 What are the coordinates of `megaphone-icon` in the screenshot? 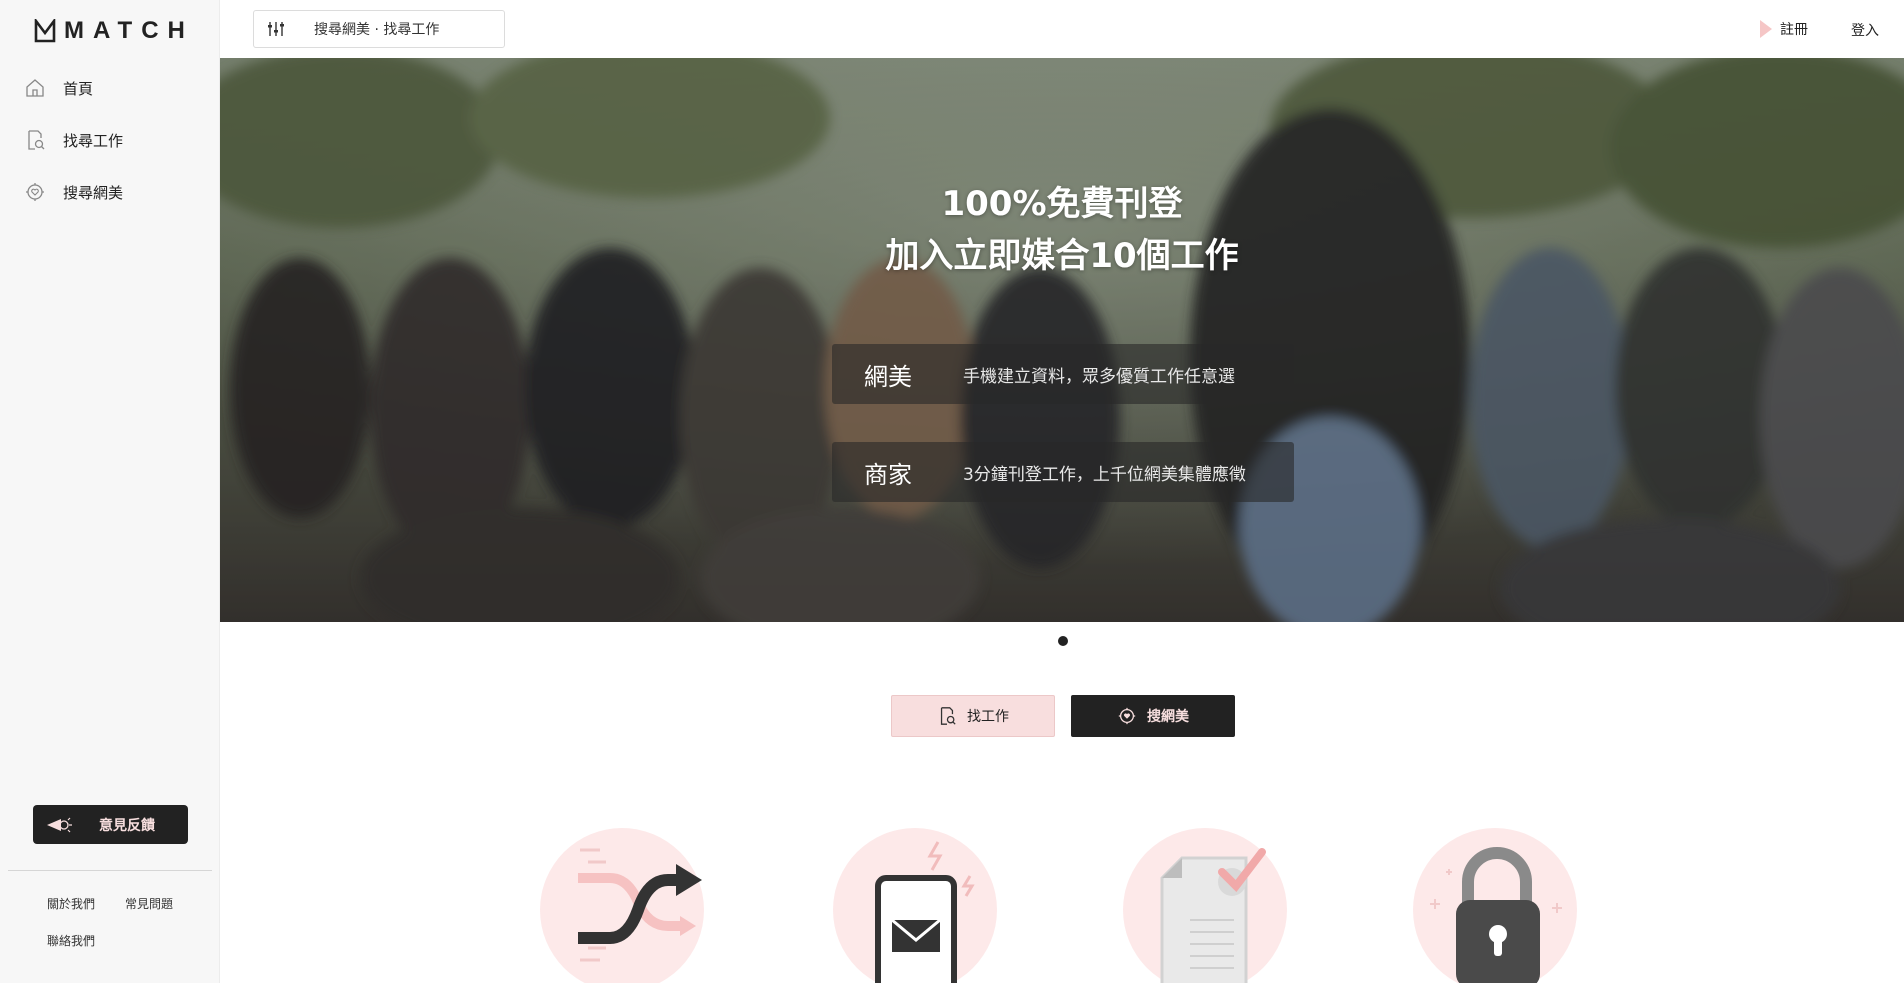 It's located at (59, 825).